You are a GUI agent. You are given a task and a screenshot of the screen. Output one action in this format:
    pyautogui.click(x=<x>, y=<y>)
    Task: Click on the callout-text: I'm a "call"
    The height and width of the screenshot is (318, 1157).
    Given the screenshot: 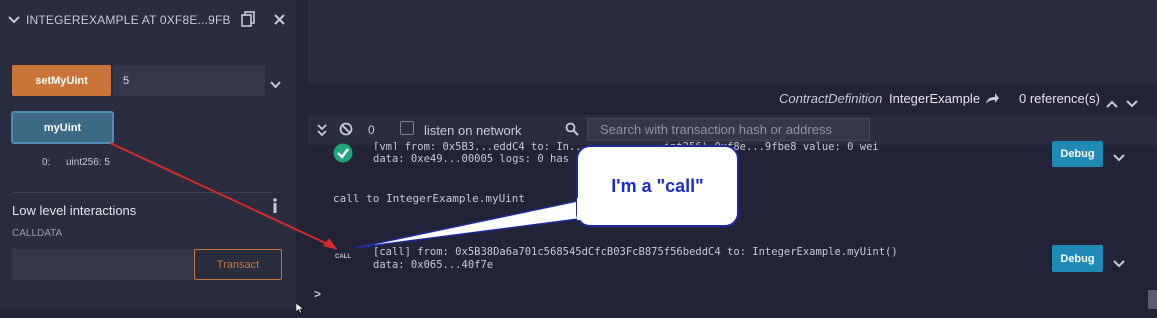 What is the action you would take?
    pyautogui.click(x=657, y=185)
    